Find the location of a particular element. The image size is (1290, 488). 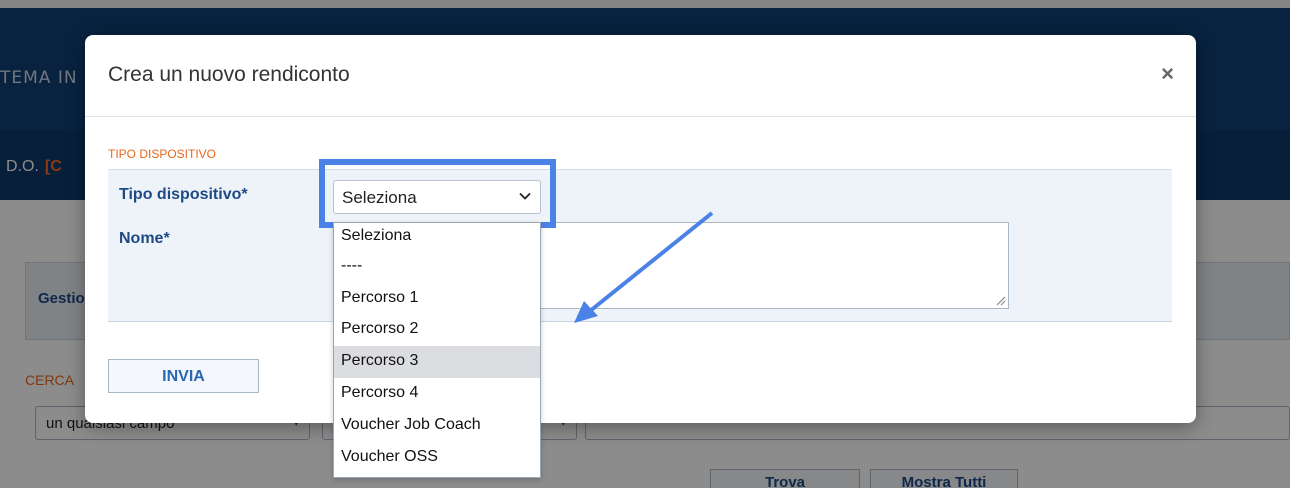

option-seleziona: Seleziona is located at coordinates (437, 237).